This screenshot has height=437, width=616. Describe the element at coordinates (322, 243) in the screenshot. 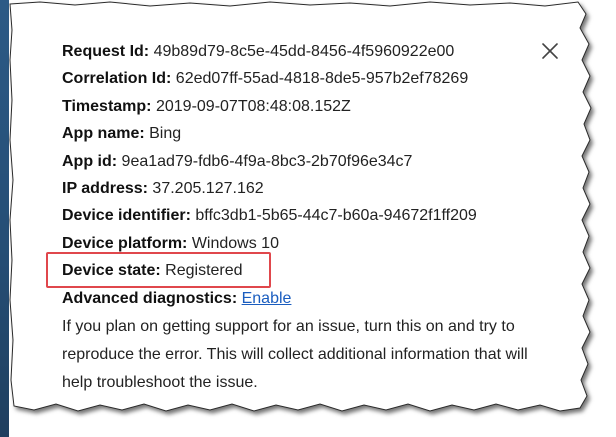

I see `device-platform-row: Device platform: Windows 10` at that location.